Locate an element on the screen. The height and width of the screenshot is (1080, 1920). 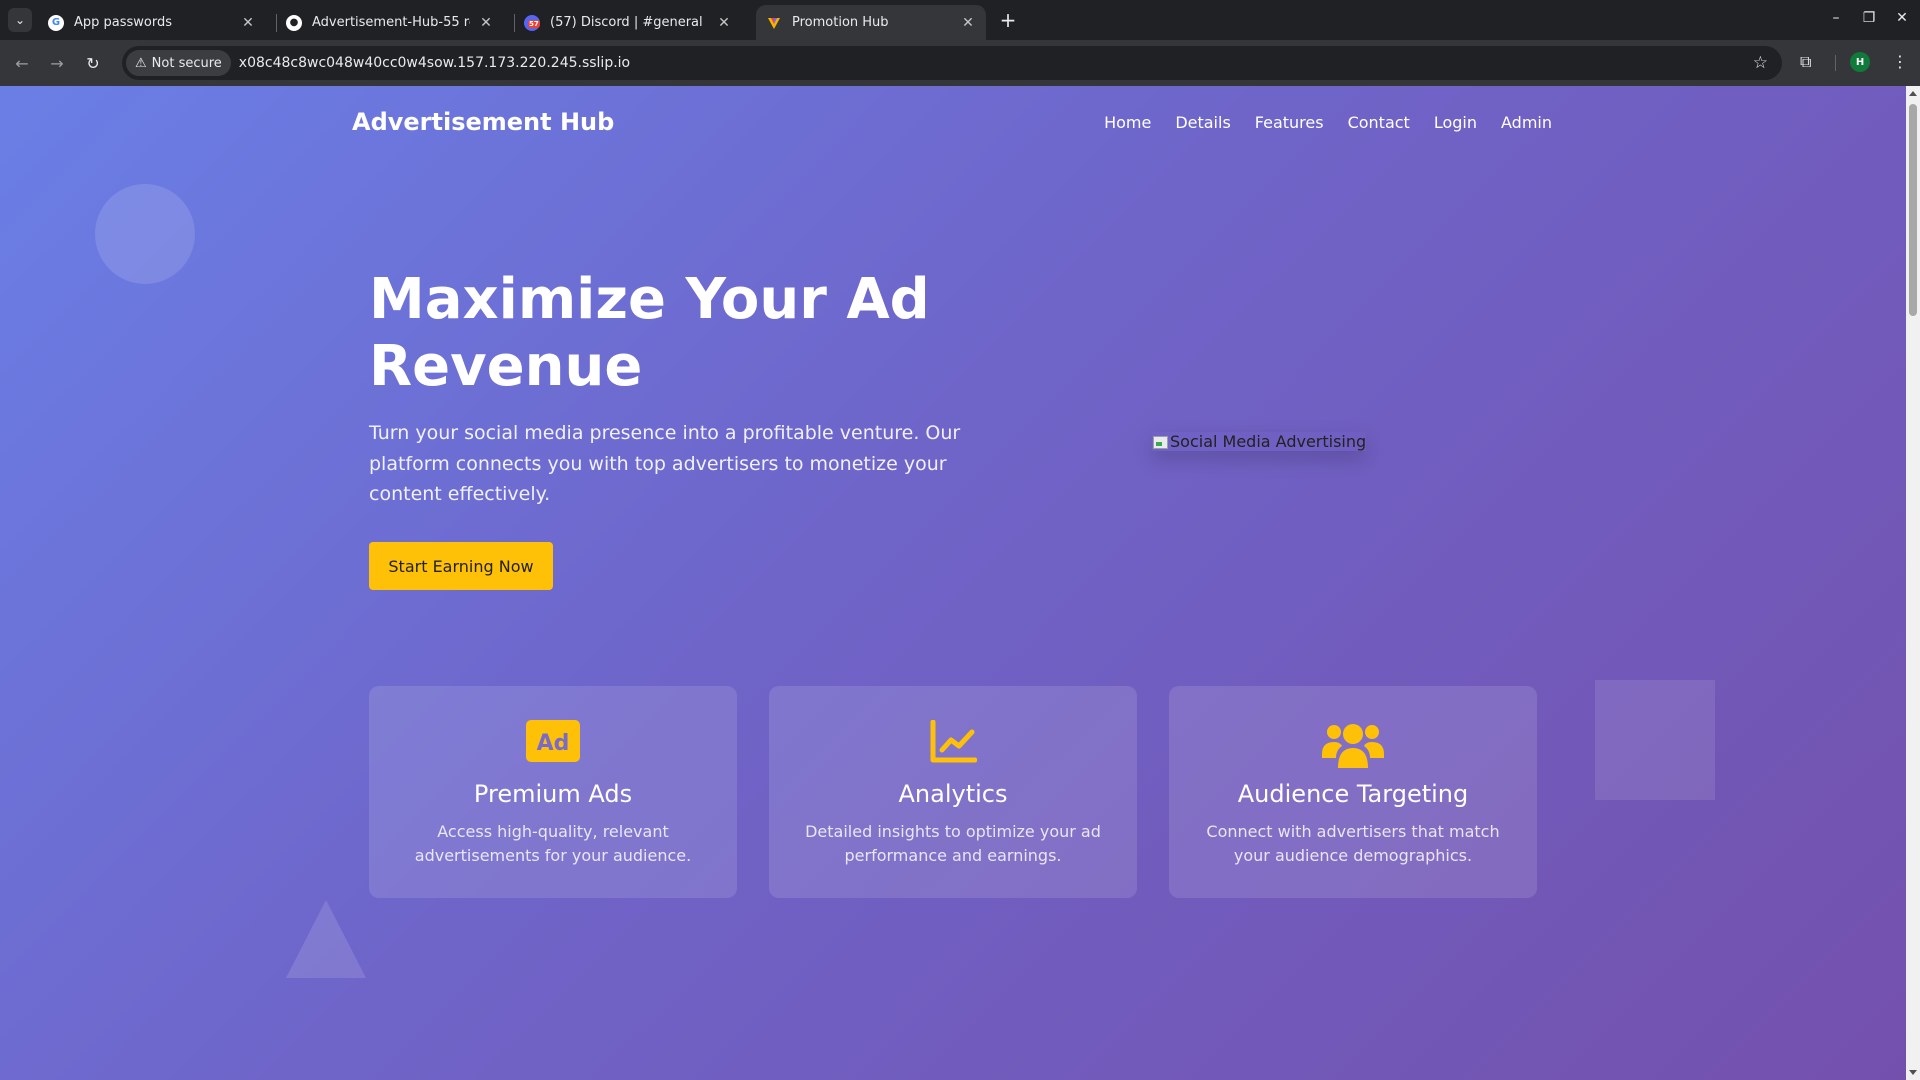
feature-title: Premium Ads is located at coordinates (553, 794).